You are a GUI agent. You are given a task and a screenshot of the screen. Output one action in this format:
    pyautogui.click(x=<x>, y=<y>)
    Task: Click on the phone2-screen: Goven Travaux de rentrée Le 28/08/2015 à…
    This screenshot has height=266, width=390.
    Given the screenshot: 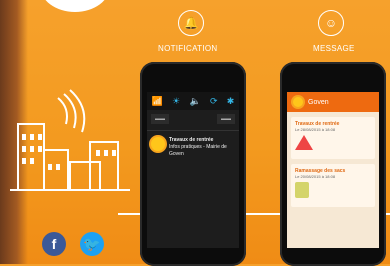 What is the action you would take?
    pyautogui.click(x=333, y=170)
    